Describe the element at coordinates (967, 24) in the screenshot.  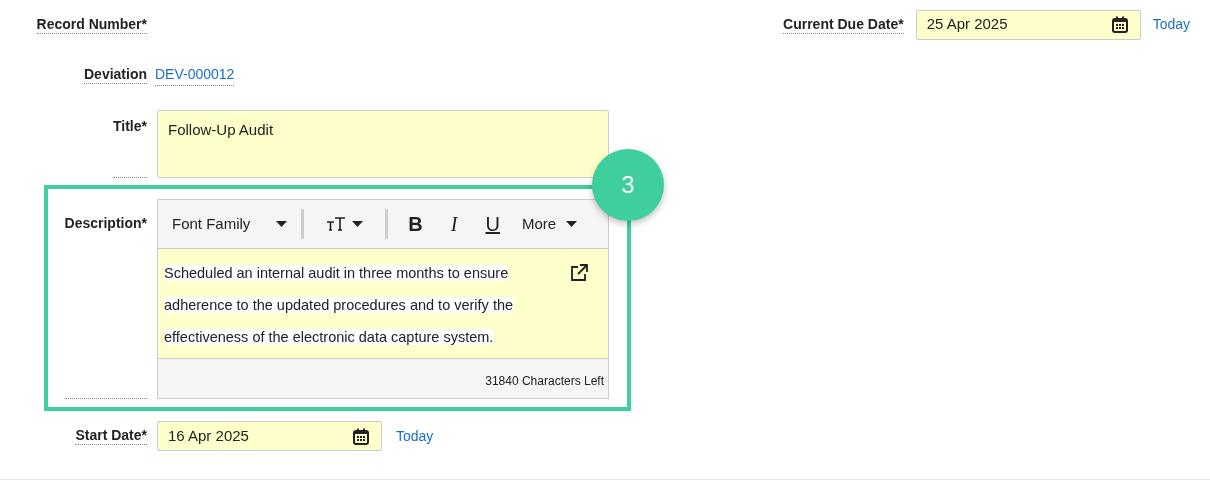
I see `date-value: 25 Apr 2025` at that location.